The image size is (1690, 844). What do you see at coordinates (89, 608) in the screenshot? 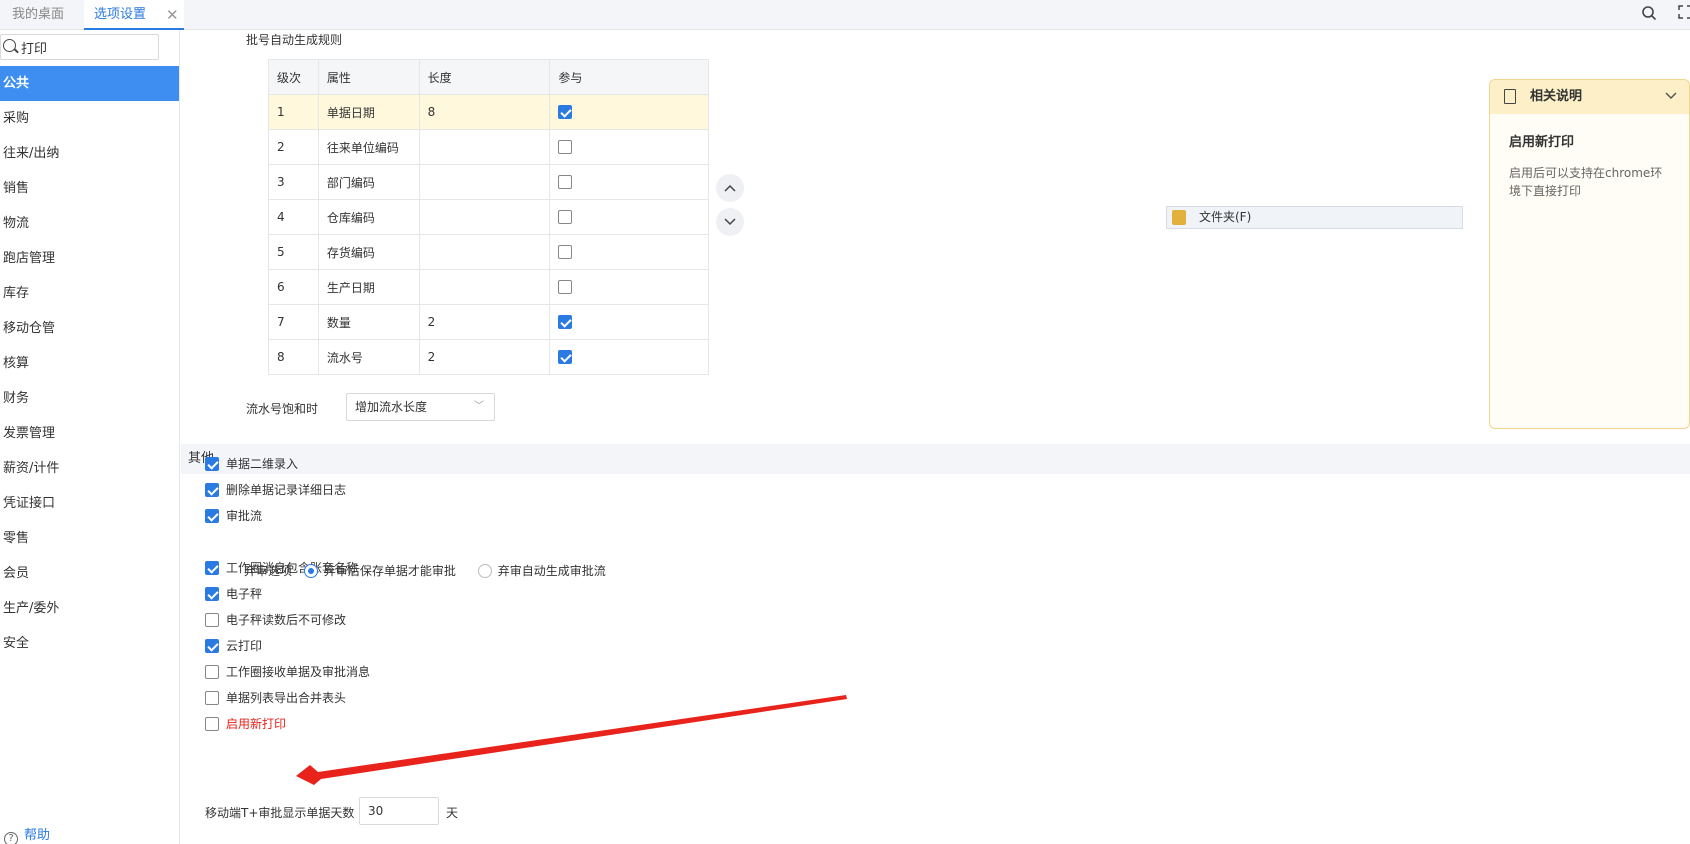
I see `sidebar-item: 生产/委外` at bounding box center [89, 608].